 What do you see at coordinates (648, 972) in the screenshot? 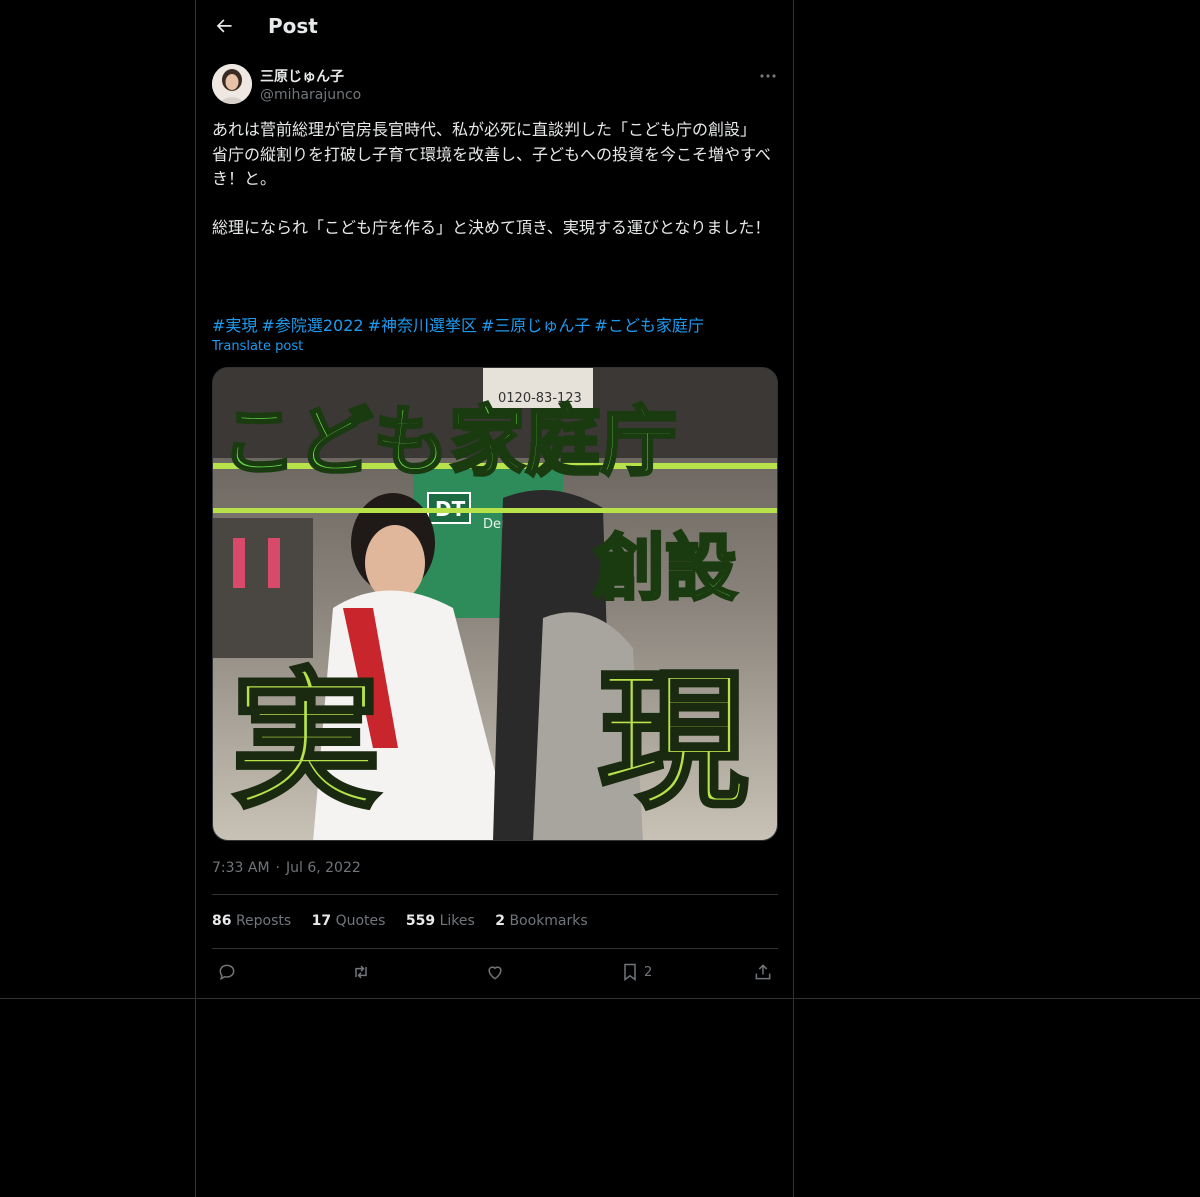
I see `bookmark-count: 2` at bounding box center [648, 972].